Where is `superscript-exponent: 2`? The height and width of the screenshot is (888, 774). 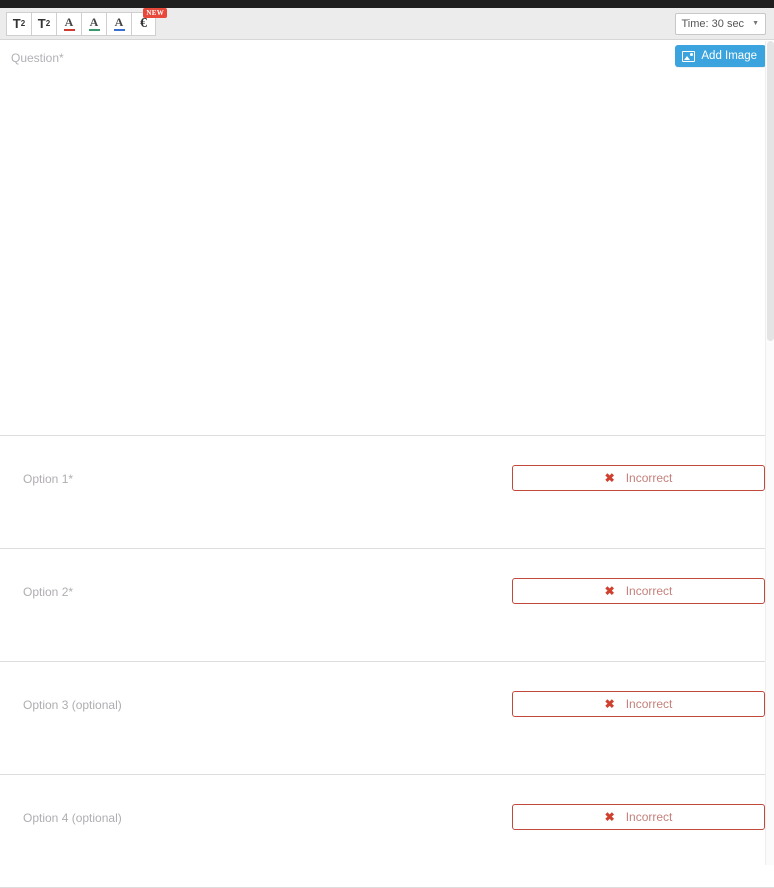 superscript-exponent: 2 is located at coordinates (23, 23).